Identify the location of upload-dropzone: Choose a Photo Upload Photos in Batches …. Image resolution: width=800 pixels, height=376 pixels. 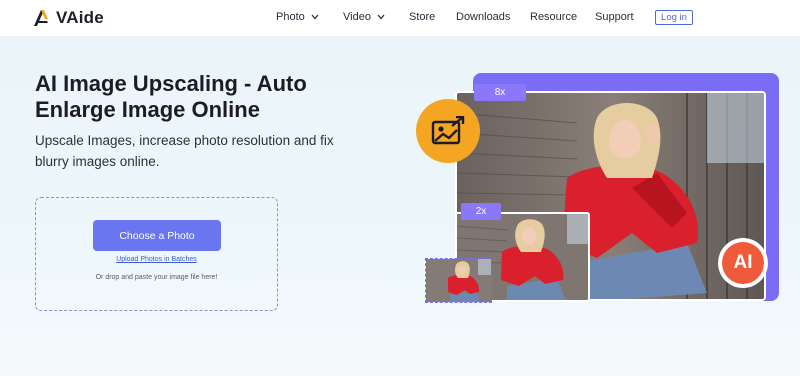
(156, 254).